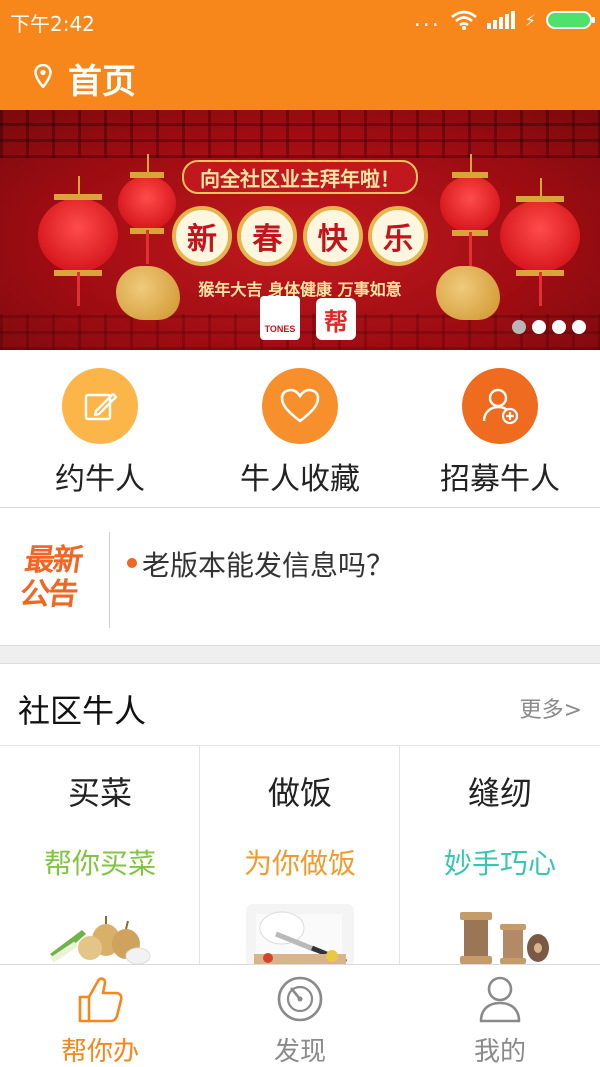 The width and height of the screenshot is (600, 1067). Describe the element at coordinates (148, 293) in the screenshot. I see `golden-monkey-left-icon` at that location.